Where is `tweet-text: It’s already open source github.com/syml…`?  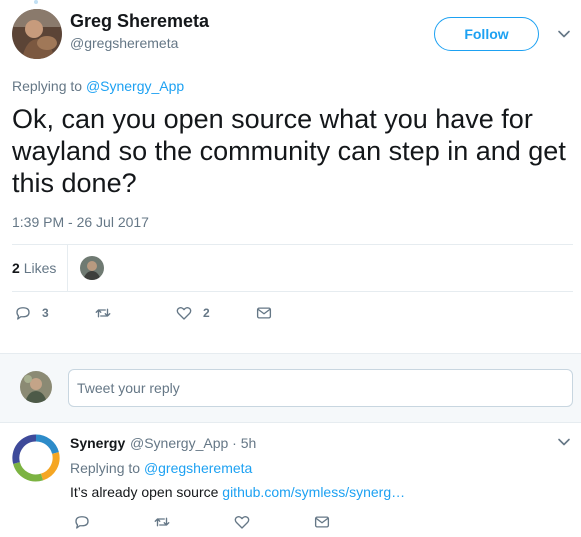
tweet-text: It’s already open source github.com/syml… is located at coordinates (237, 492).